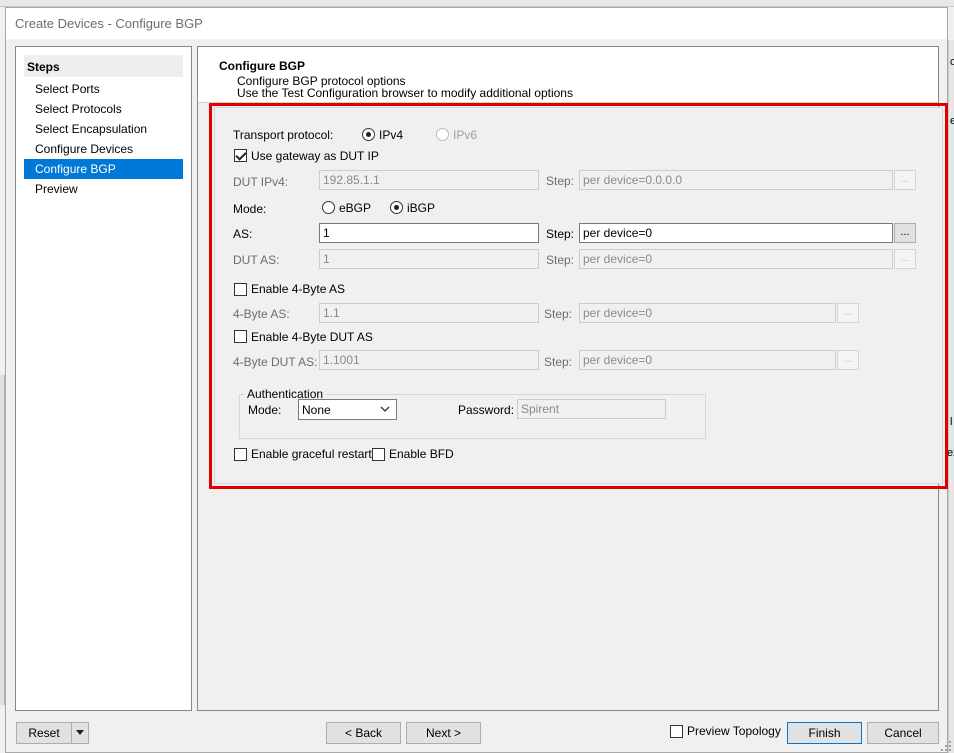 The image size is (954, 753). What do you see at coordinates (262, 66) in the screenshot?
I see `page-title: Configure BGP` at bounding box center [262, 66].